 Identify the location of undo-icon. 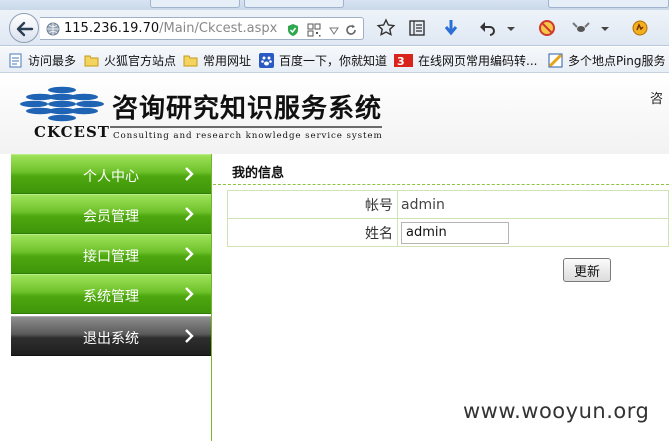
(488, 28).